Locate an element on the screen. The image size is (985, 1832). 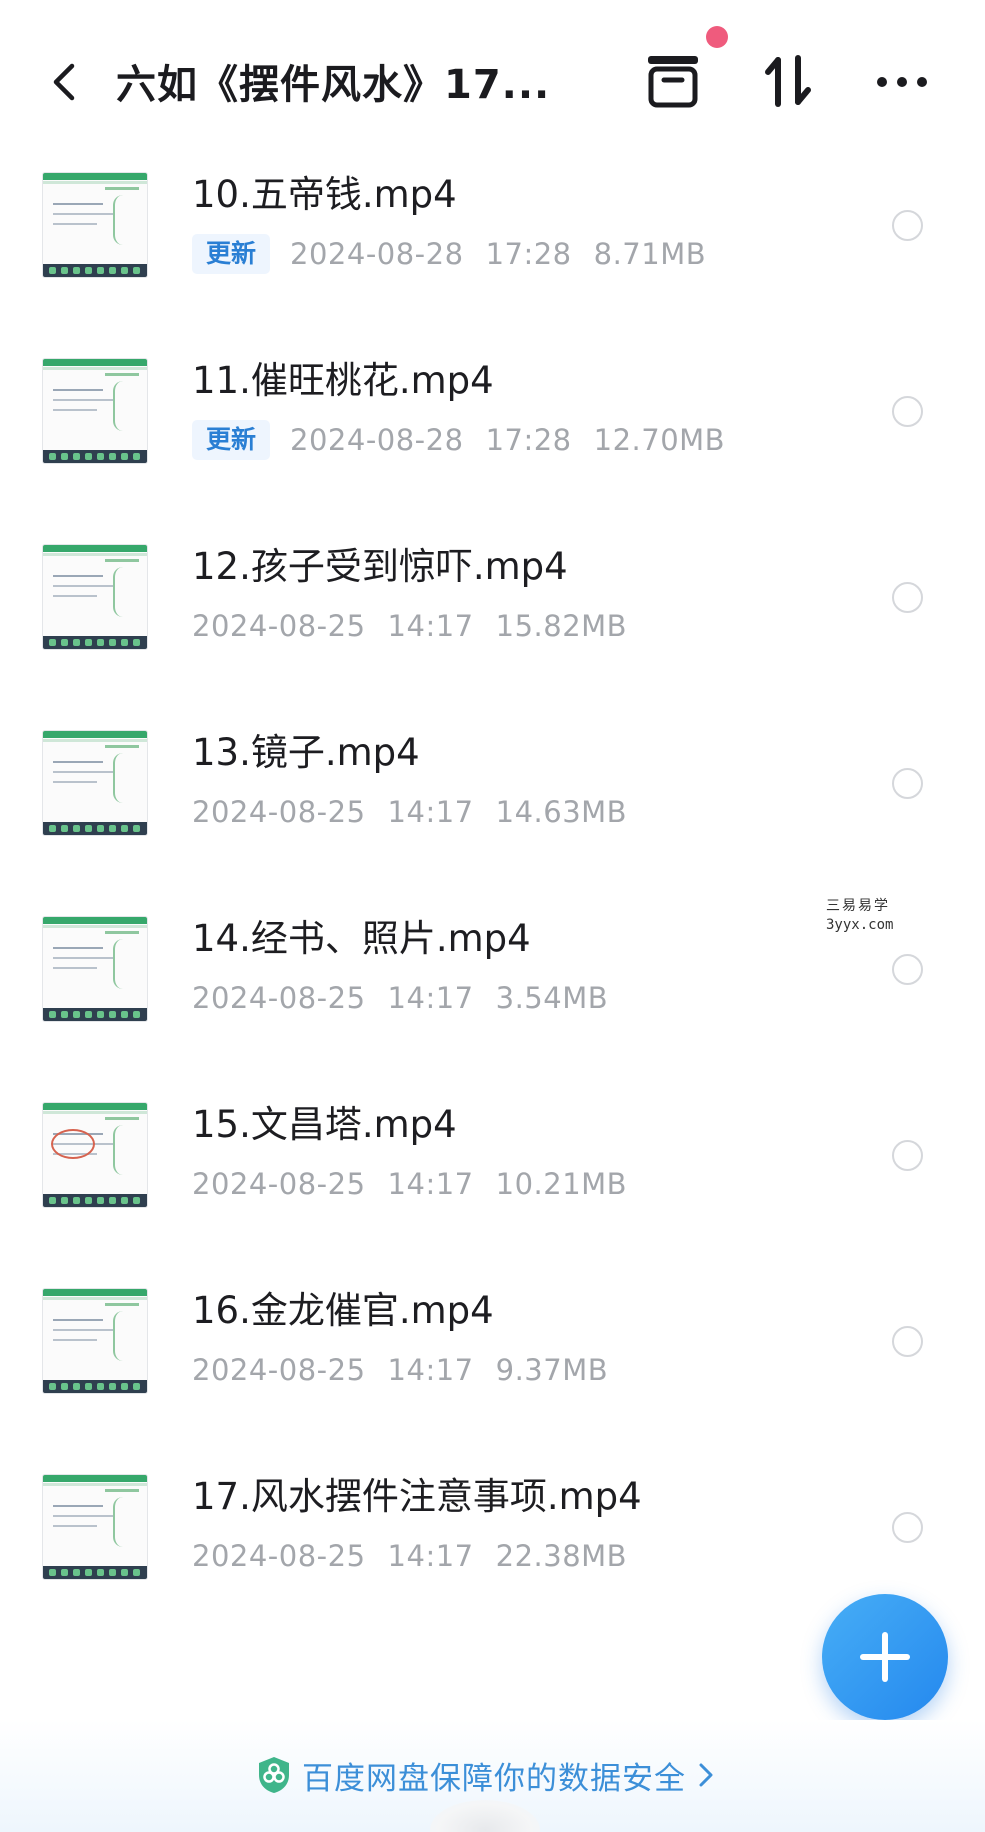
file-size: 3.54MB is located at coordinates (552, 998).